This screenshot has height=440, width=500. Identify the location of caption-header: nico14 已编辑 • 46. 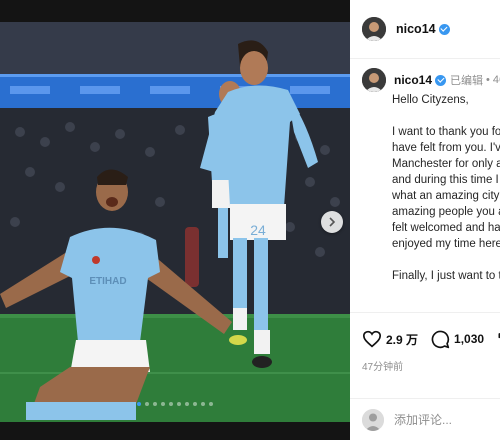
(431, 80).